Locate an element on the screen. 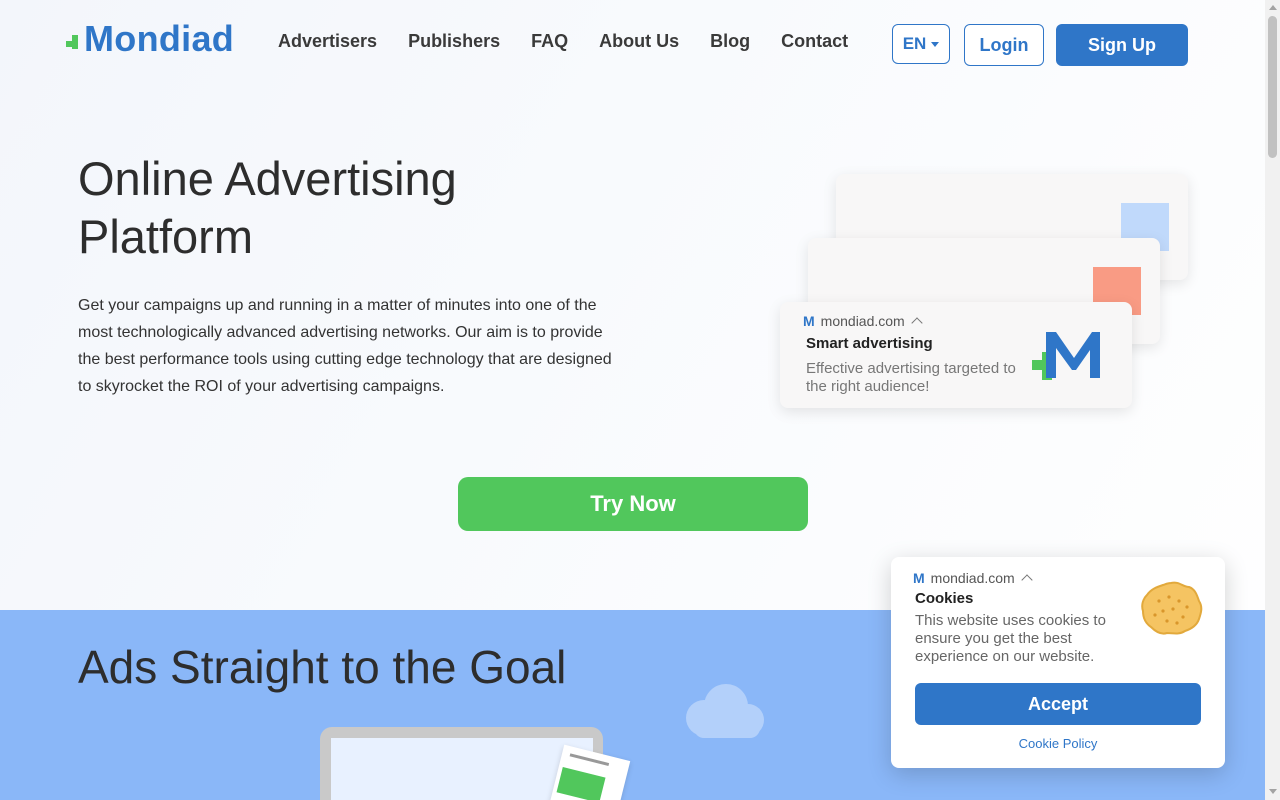  hero-title: Online Advertising Platform is located at coordinates (267, 207).